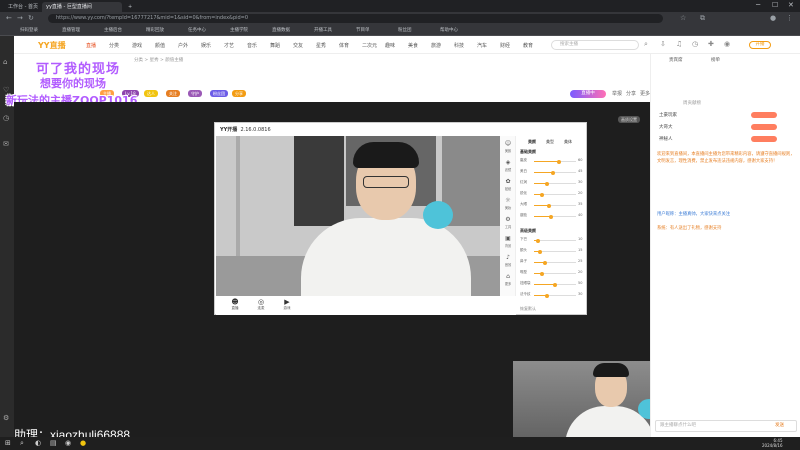  I want to click on beauty-slider: 嘴型 20, so click(551, 273).